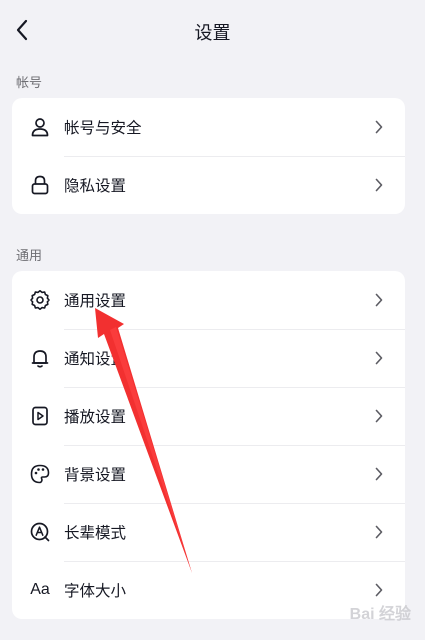 Image resolution: width=425 pixels, height=640 pixels. I want to click on section-title-account: 帐号, so click(29, 83).